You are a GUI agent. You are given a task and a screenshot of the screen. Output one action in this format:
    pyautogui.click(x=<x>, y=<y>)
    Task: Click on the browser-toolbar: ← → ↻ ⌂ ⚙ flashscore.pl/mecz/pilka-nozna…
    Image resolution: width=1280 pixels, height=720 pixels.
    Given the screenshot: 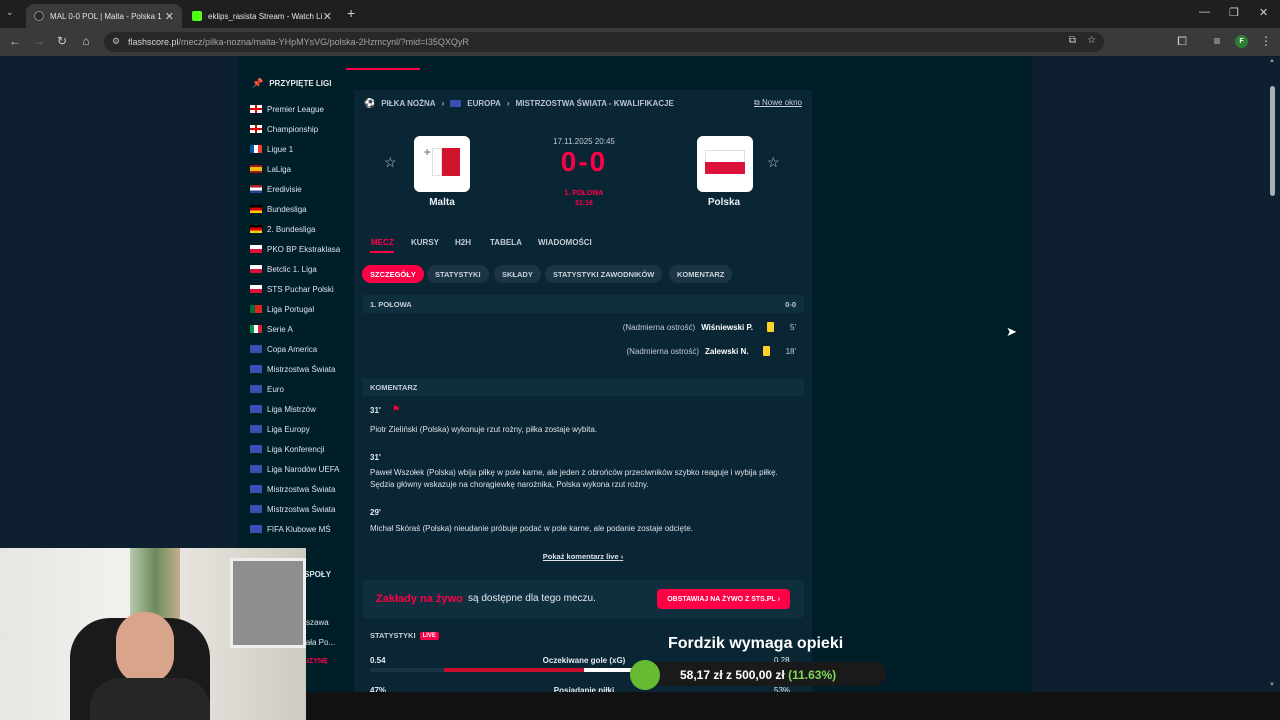 What is the action you would take?
    pyautogui.click(x=640, y=42)
    